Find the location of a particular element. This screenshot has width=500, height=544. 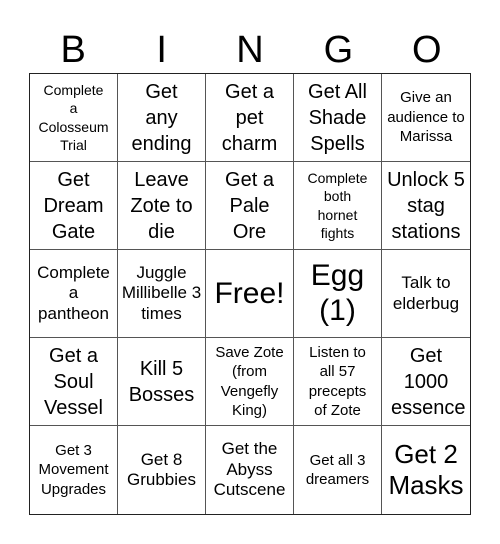

cell-text: Complete a Colosseum Trial is located at coordinates (73, 117).